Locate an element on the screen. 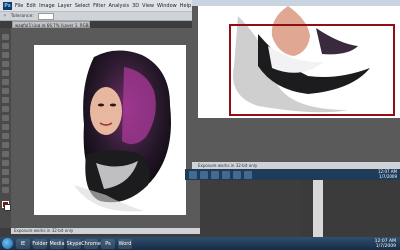  media-icon is located at coordinates (226, 174).